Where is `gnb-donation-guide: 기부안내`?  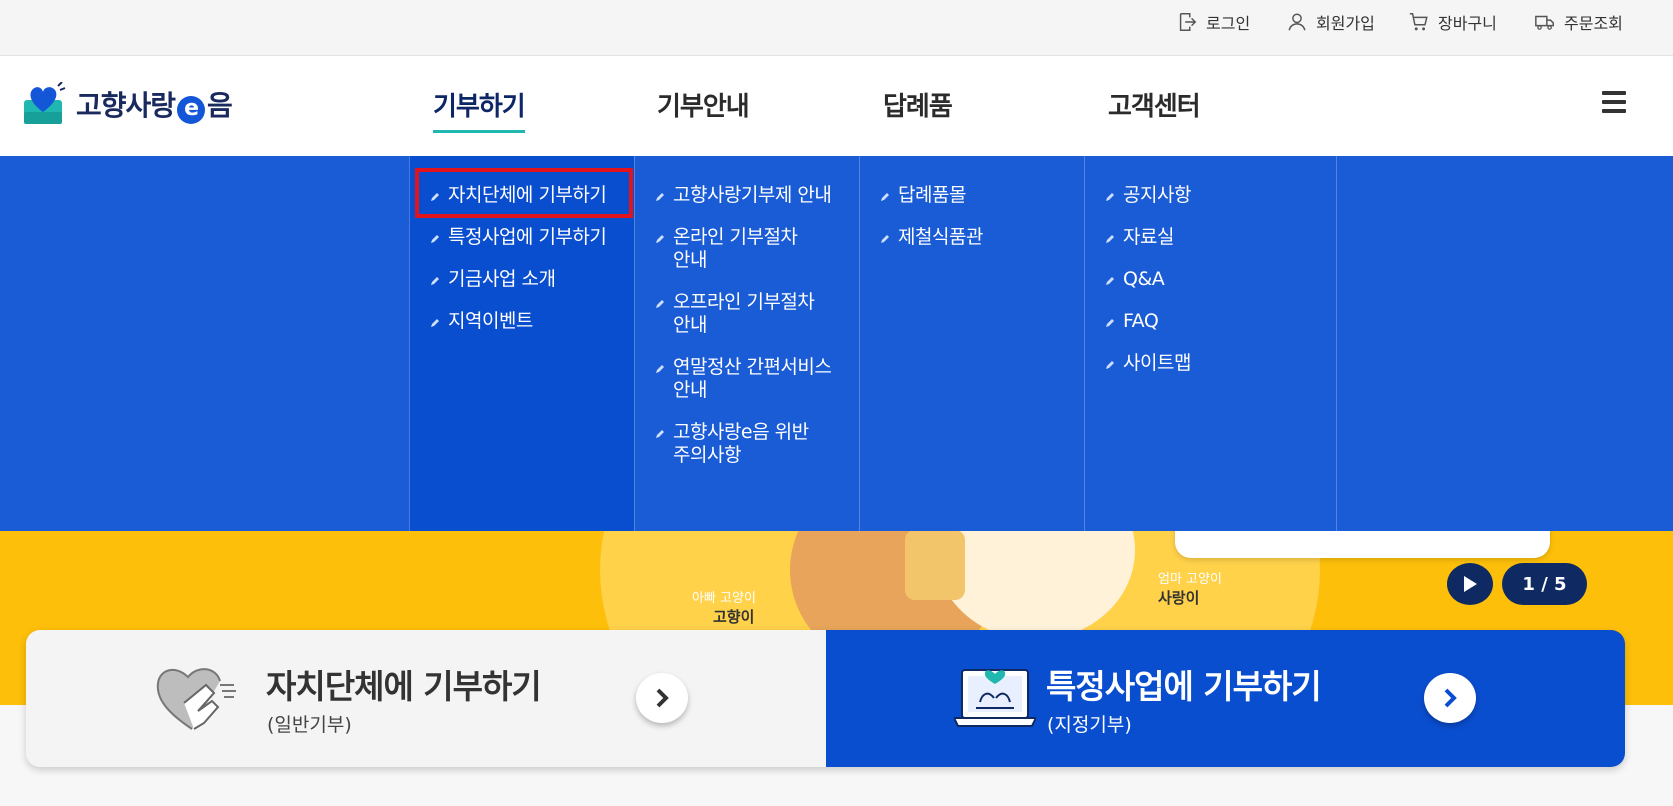 gnb-donation-guide: 기부안내 is located at coordinates (703, 104).